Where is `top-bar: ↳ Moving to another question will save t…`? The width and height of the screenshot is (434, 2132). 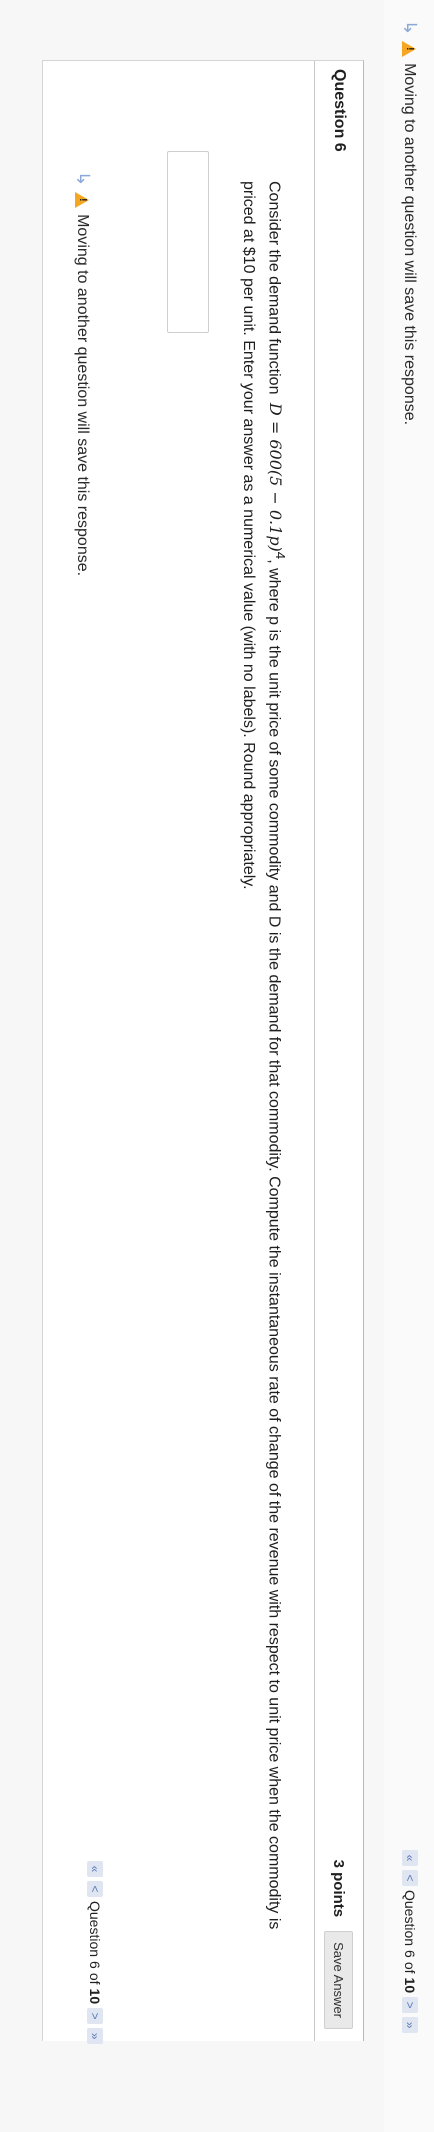
top-bar: ↳ Moving to another question will save t… is located at coordinates (409, 1066).